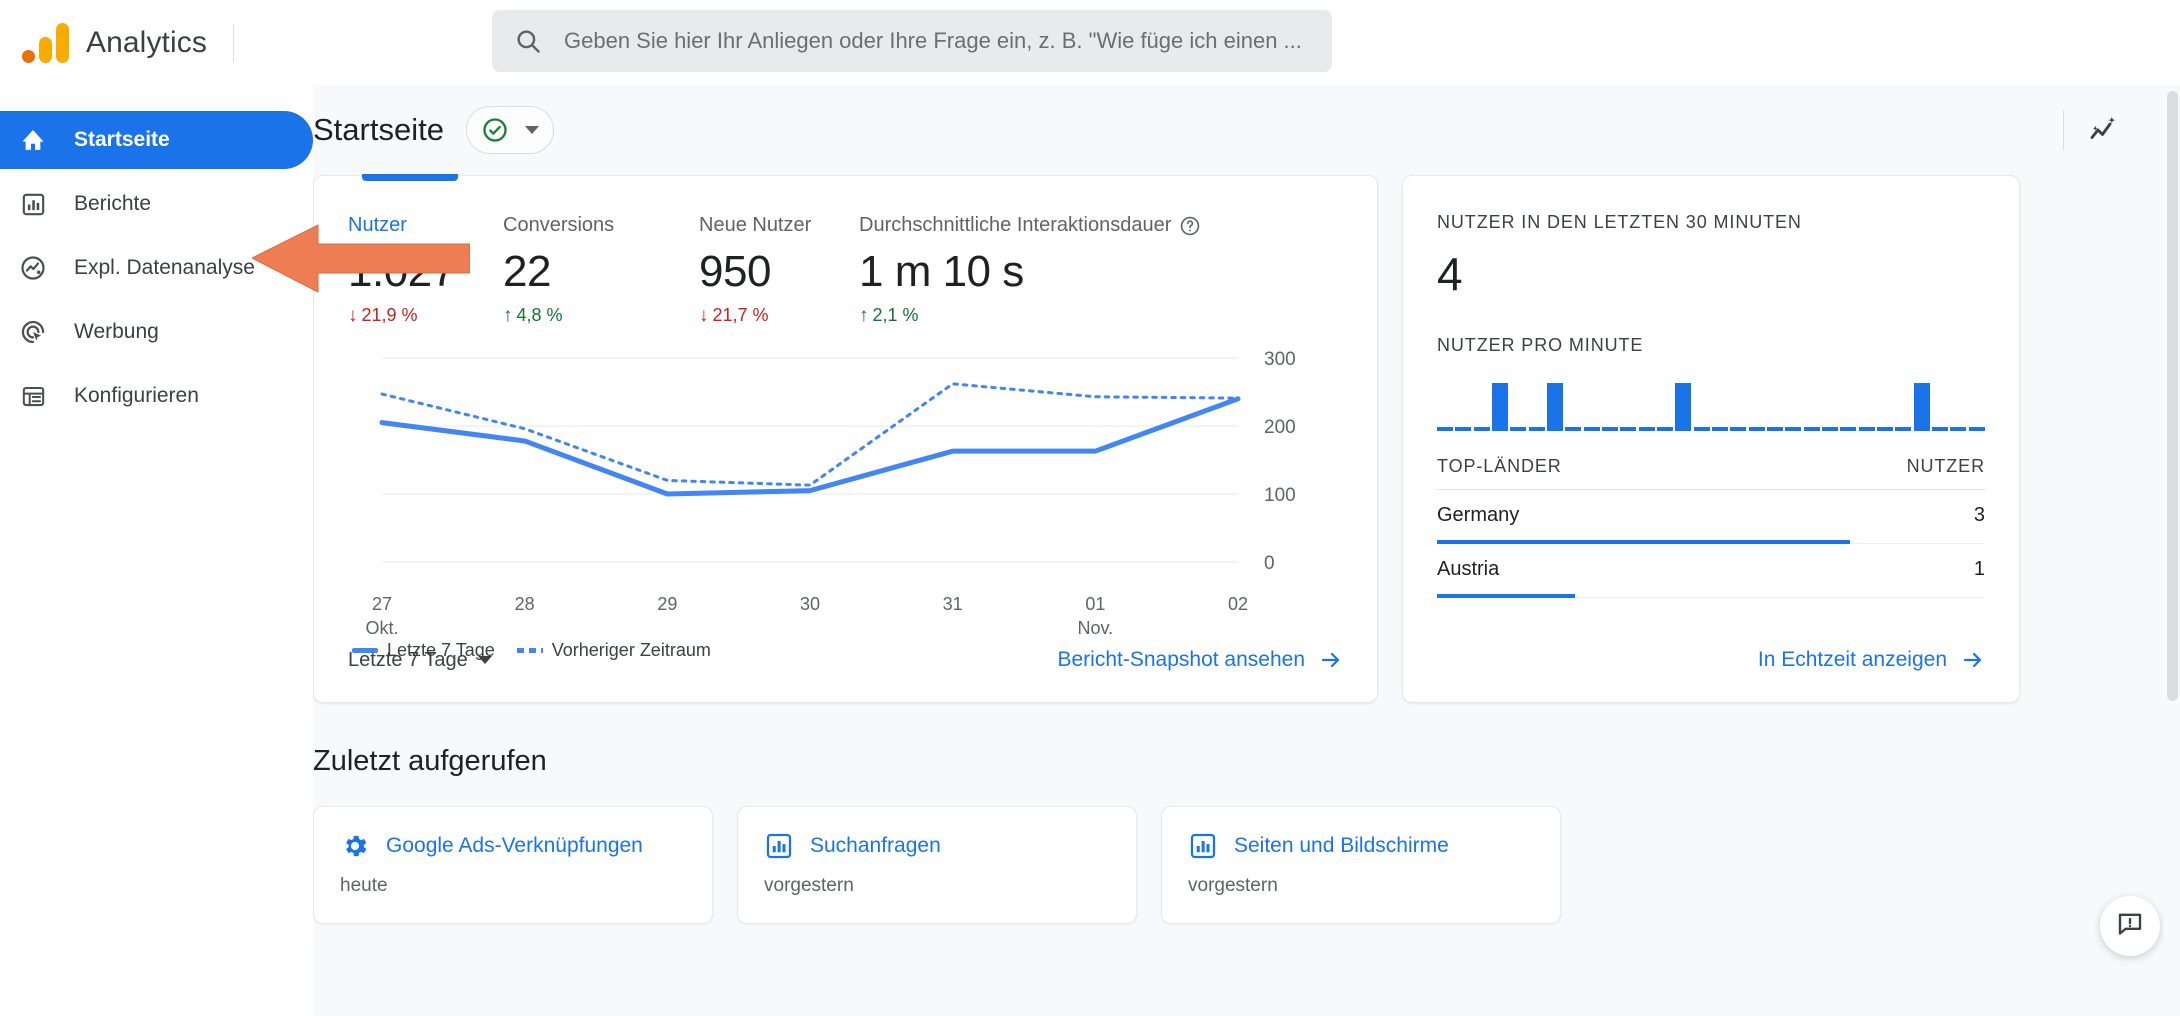 This screenshot has width=2180, height=1016. What do you see at coordinates (837, 461) in the screenshot?
I see `line-chart-svg: 0 100 200 300` at bounding box center [837, 461].